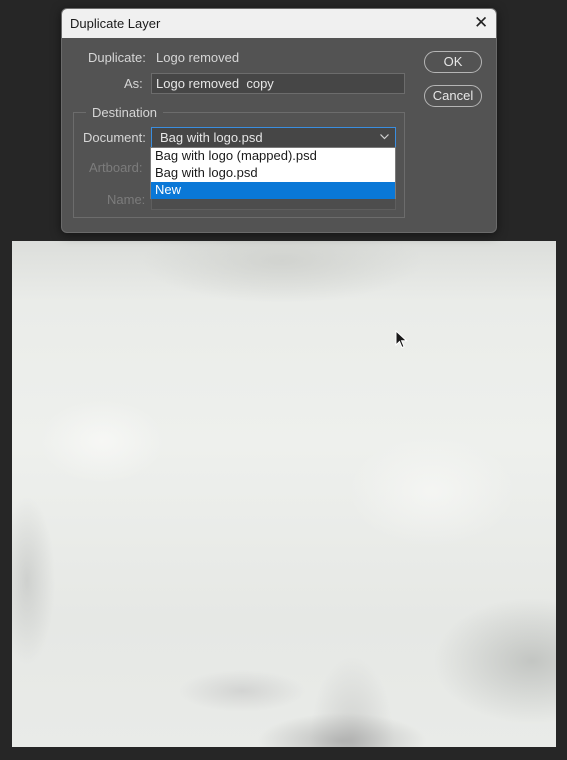 The width and height of the screenshot is (567, 760). I want to click on name-label: Name:, so click(126, 199).